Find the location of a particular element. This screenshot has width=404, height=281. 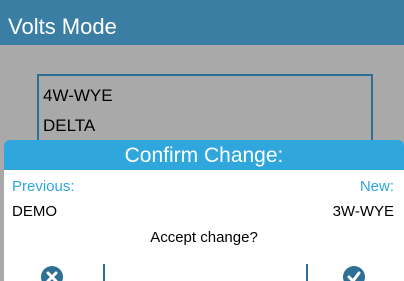

cancel-button is located at coordinates (52, 273).